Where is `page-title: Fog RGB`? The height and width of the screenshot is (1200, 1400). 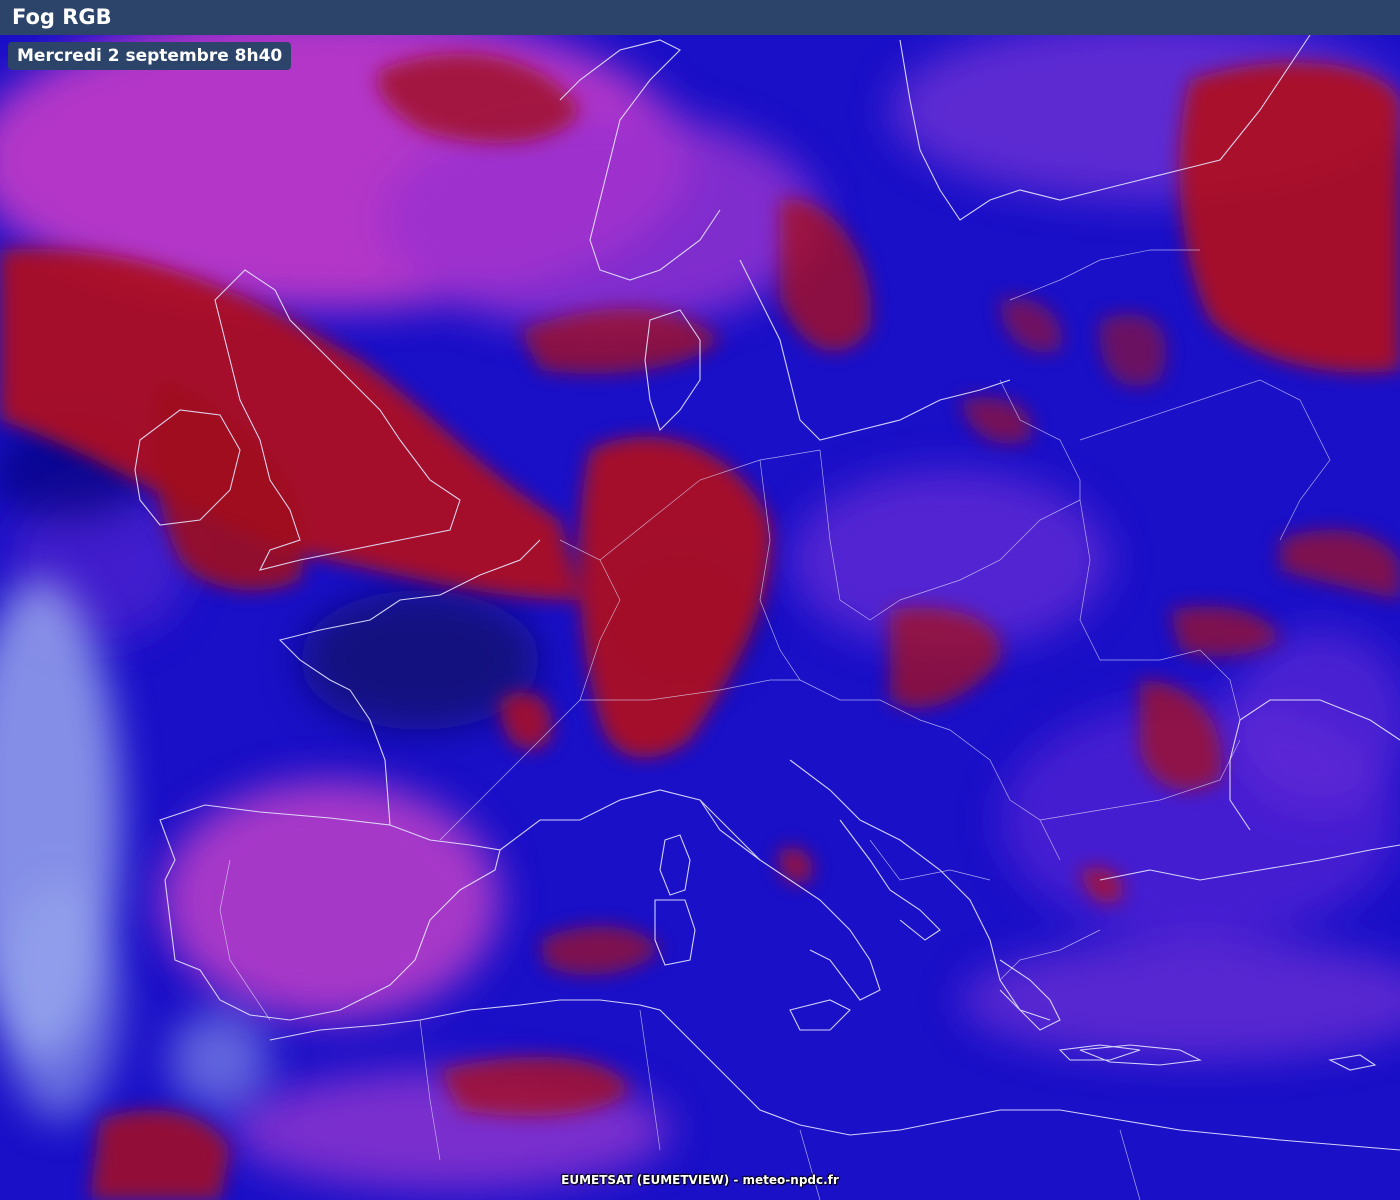
page-title: Fog RGB is located at coordinates (62, 17).